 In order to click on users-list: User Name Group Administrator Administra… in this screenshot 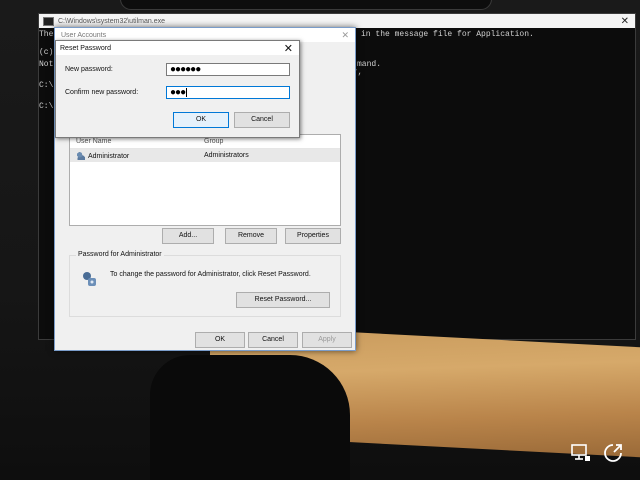, I will do `click(205, 180)`.